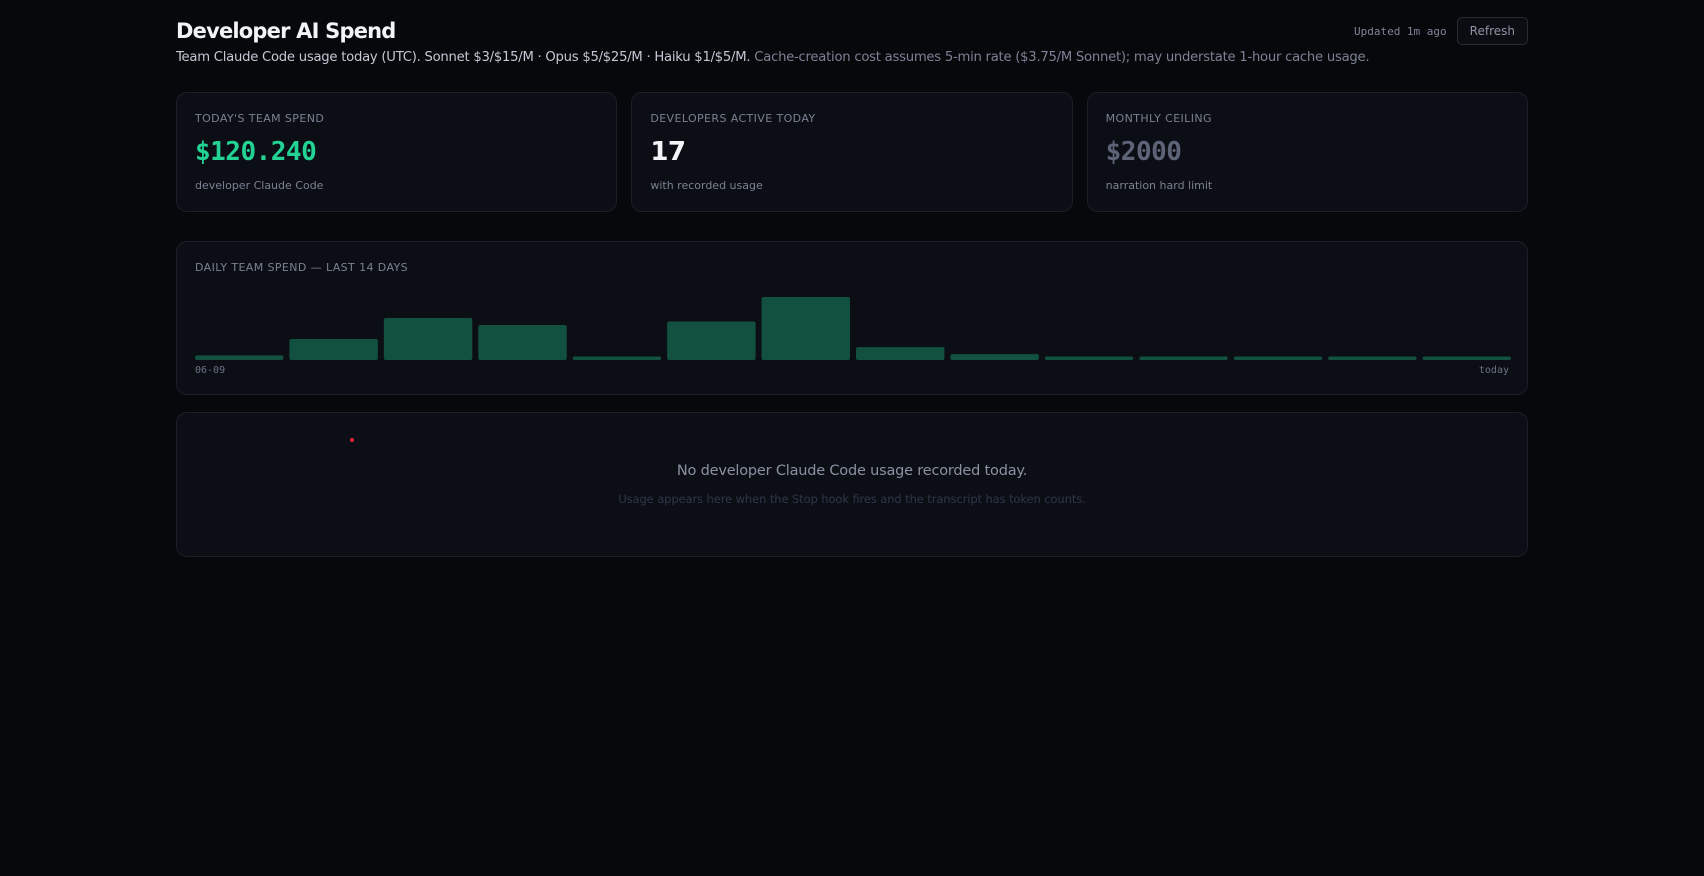  I want to click on team-spend-value: $120.240, so click(256, 152).